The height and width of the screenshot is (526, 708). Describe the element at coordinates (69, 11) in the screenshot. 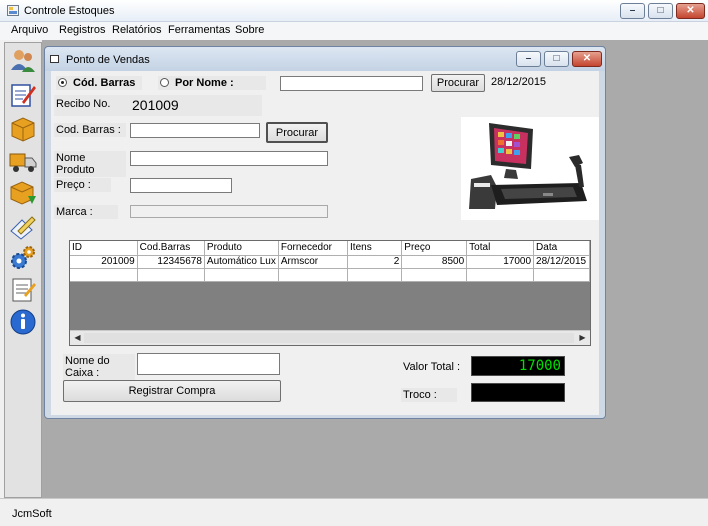

I see `app-title: Controle Estoques` at that location.